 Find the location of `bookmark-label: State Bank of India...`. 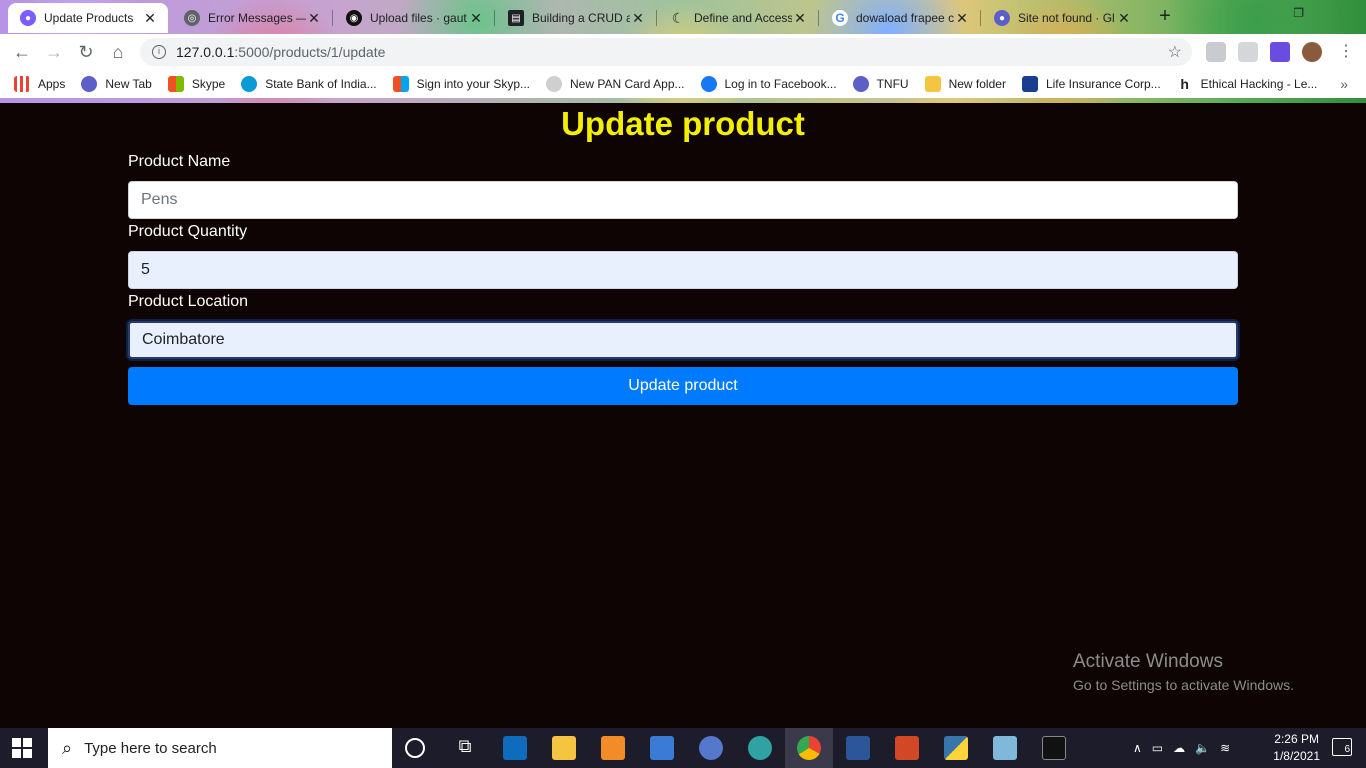

bookmark-label: State Bank of India... is located at coordinates (321, 84).